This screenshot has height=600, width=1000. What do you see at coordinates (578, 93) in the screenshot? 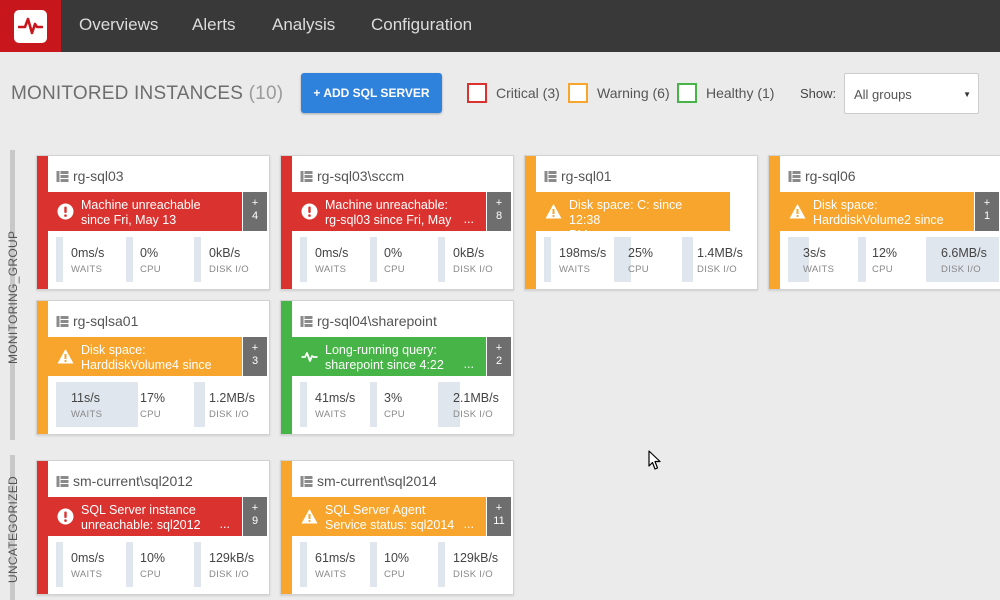
I see `legend-warning-swatch` at bounding box center [578, 93].